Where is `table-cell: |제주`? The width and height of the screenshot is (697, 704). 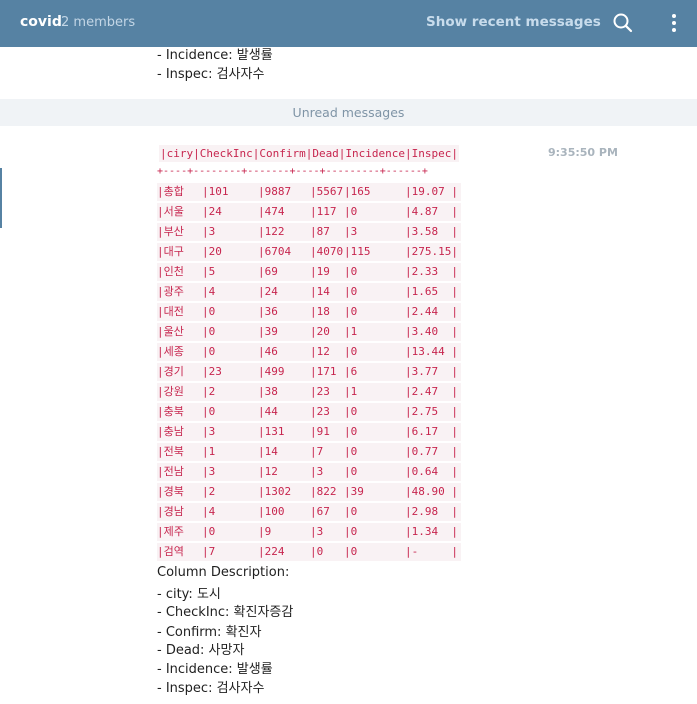
table-cell: |제주 is located at coordinates (170, 531).